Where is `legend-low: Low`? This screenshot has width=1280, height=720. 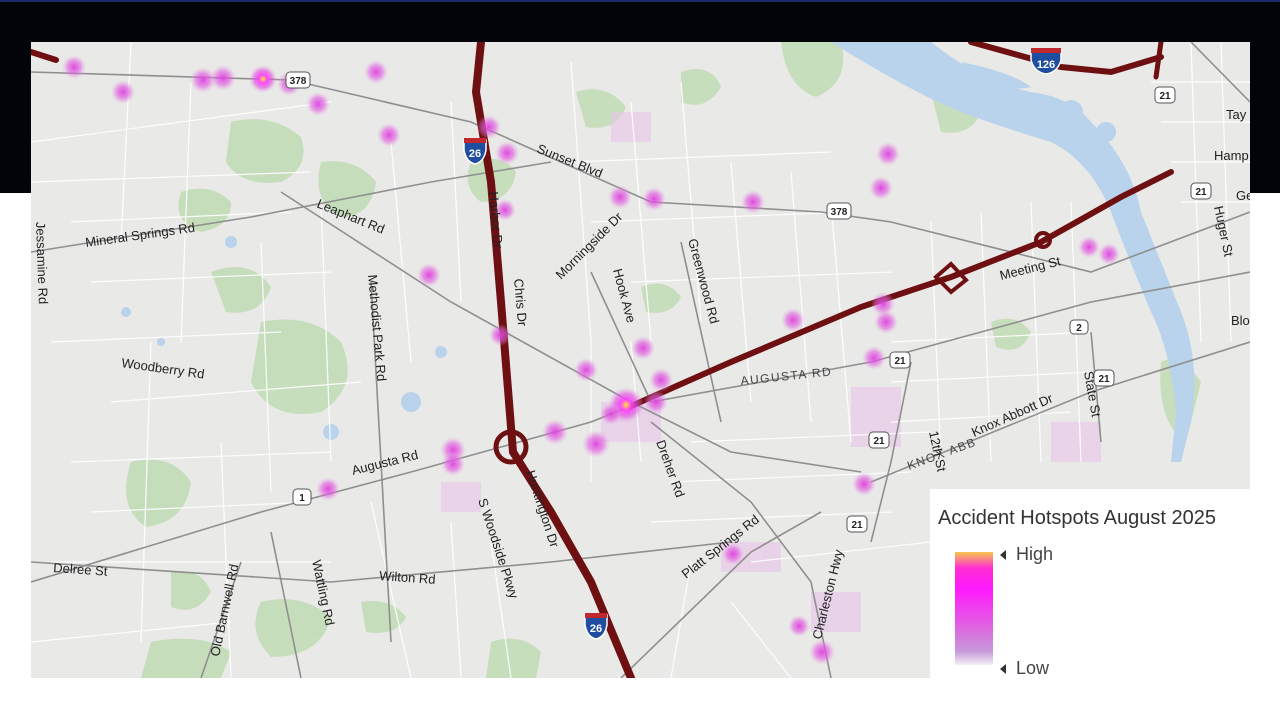
legend-low: Low is located at coordinates (1024, 668).